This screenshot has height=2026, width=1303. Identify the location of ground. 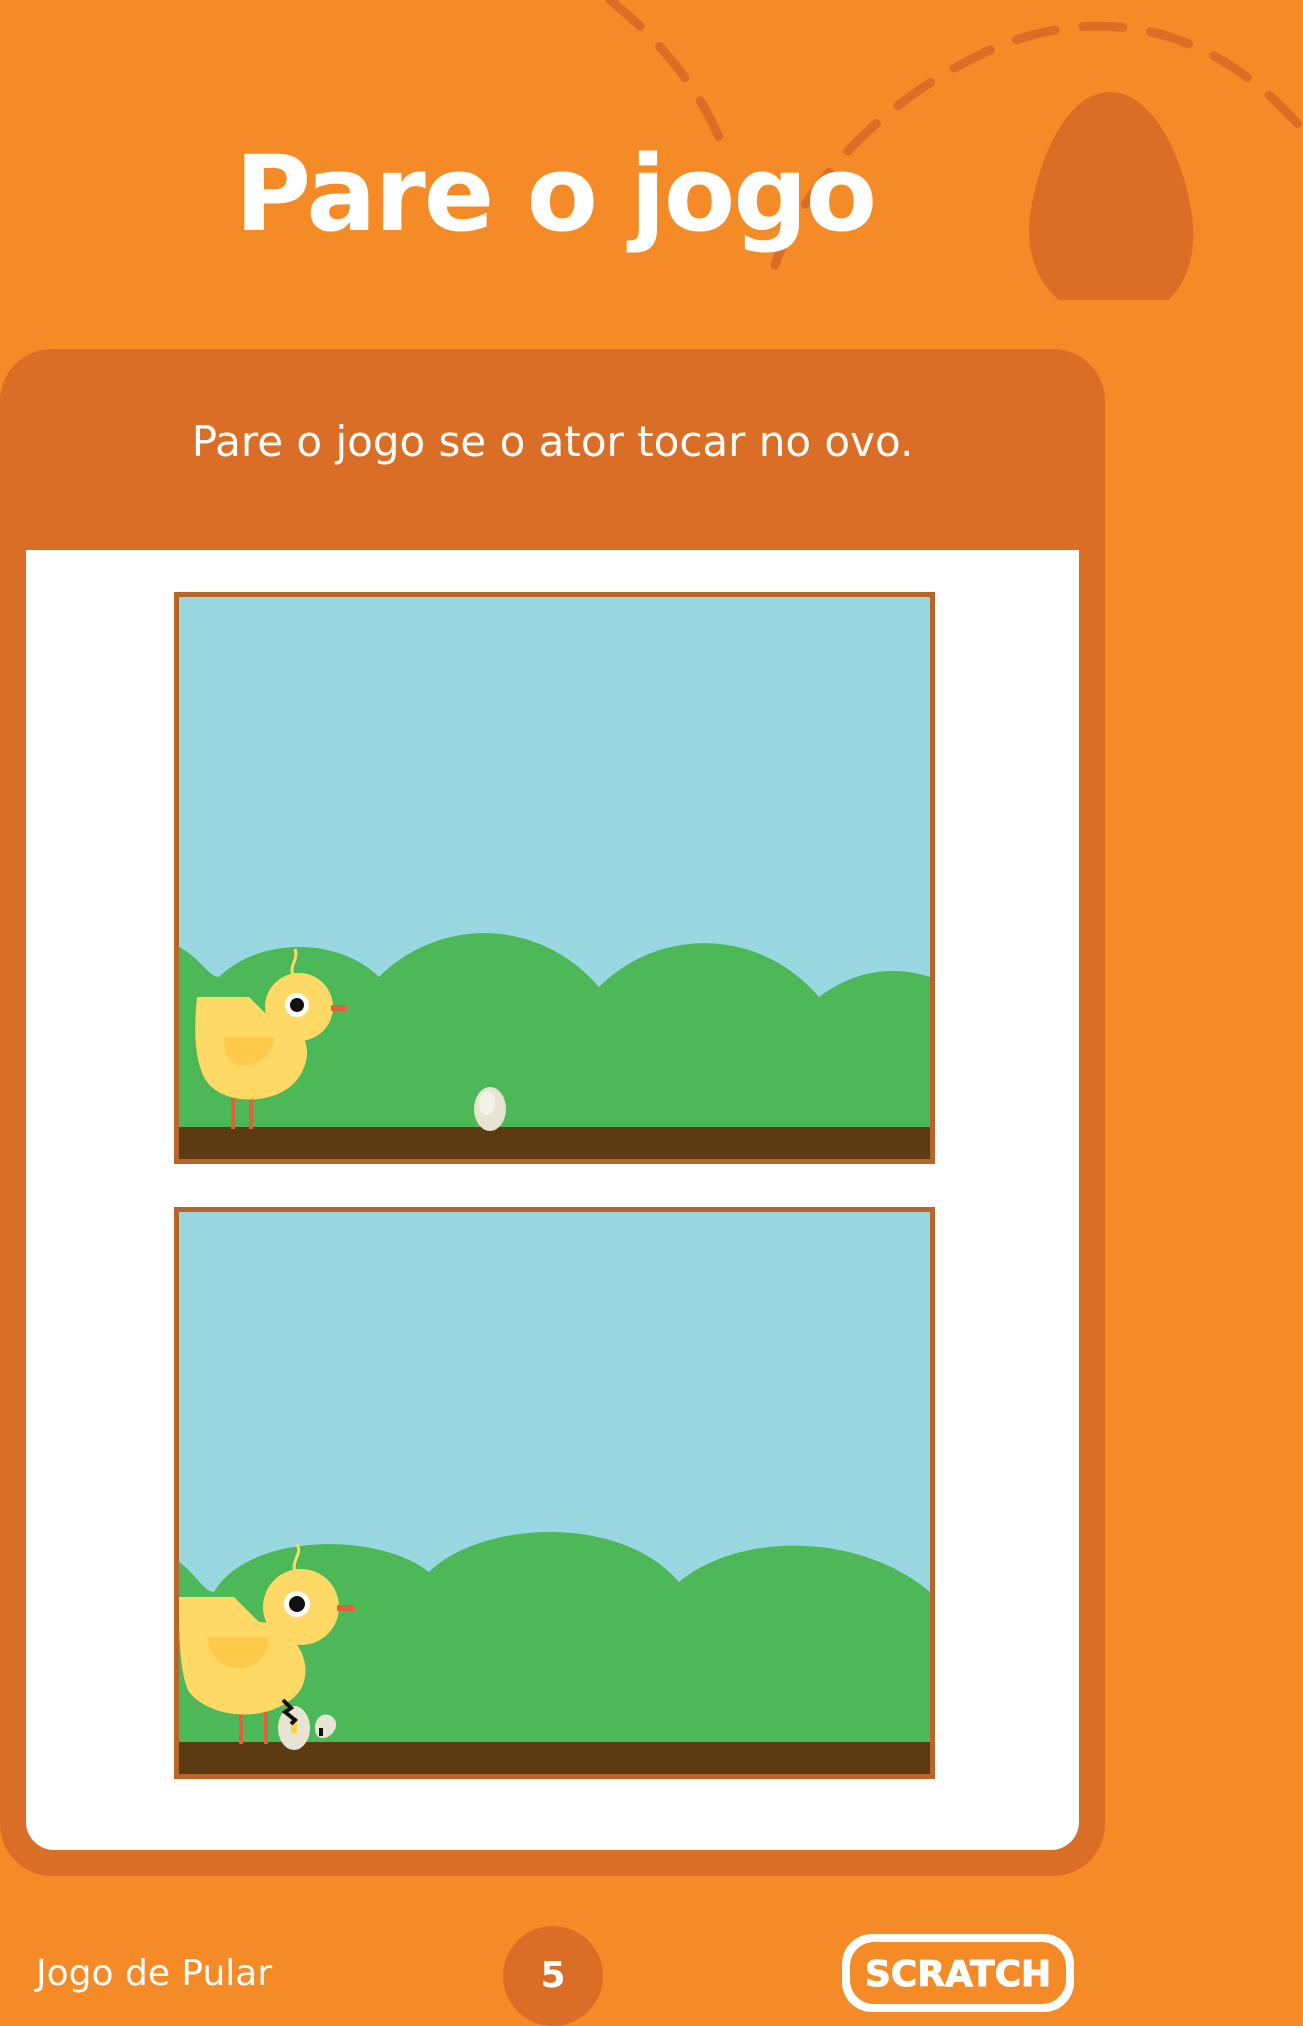
(554, 1143).